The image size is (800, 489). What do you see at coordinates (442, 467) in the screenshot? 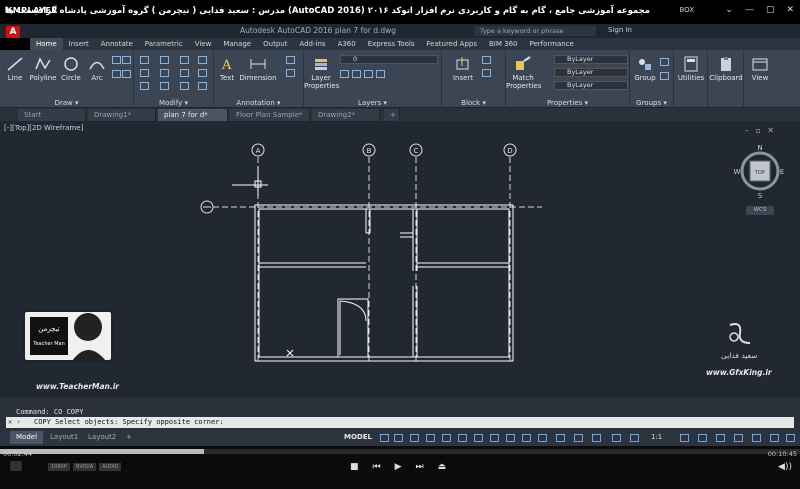
I see `eject-icon: ⏏` at bounding box center [442, 467].